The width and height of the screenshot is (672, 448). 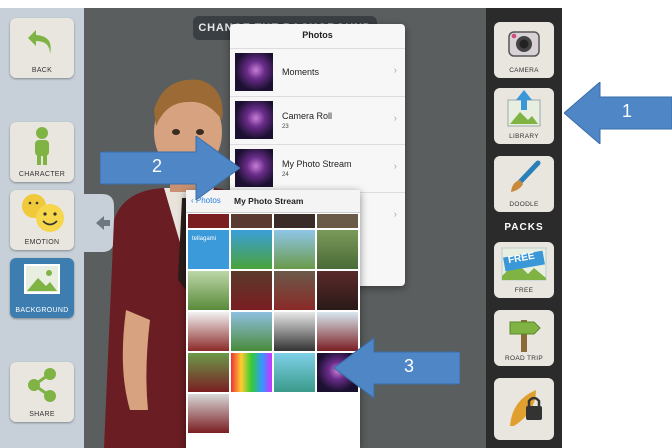 I want to click on free-pack-button: FREE FREE, so click(x=524, y=270).